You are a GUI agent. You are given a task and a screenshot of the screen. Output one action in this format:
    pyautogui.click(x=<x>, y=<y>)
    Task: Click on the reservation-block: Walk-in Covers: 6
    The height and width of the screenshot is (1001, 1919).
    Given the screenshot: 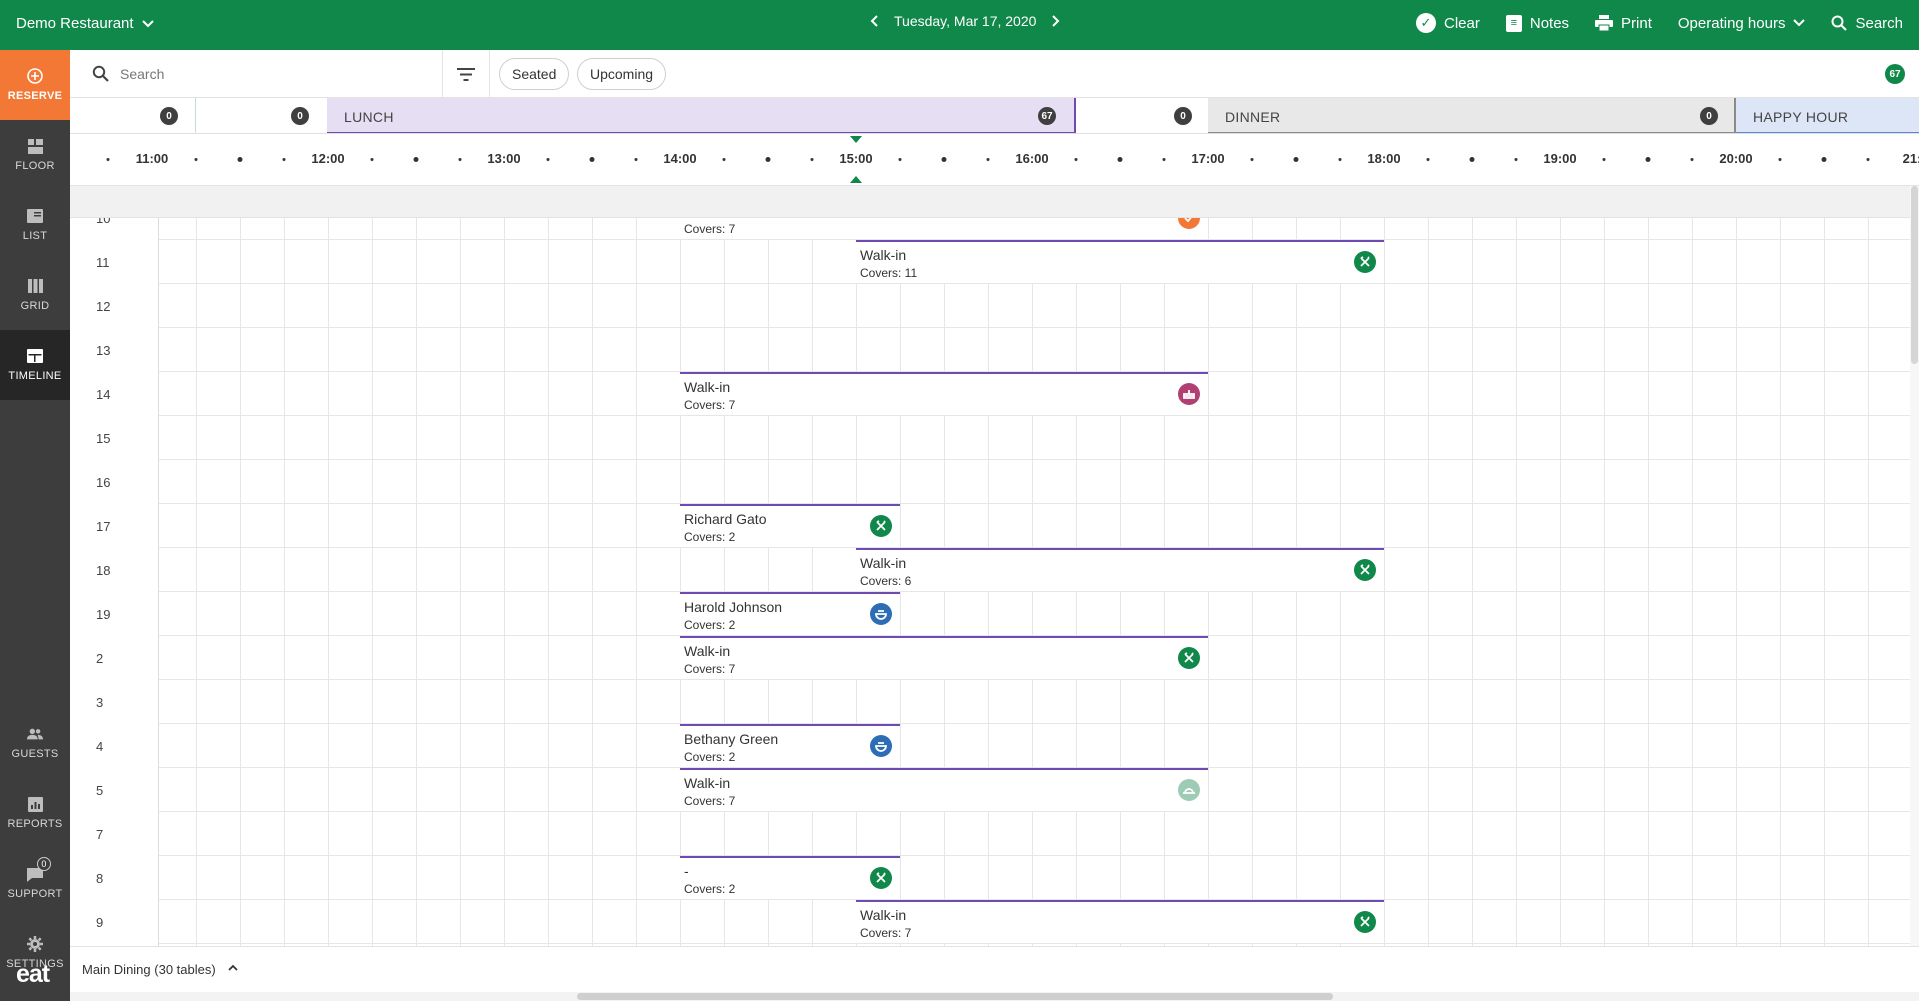 What is the action you would take?
    pyautogui.click(x=1120, y=569)
    